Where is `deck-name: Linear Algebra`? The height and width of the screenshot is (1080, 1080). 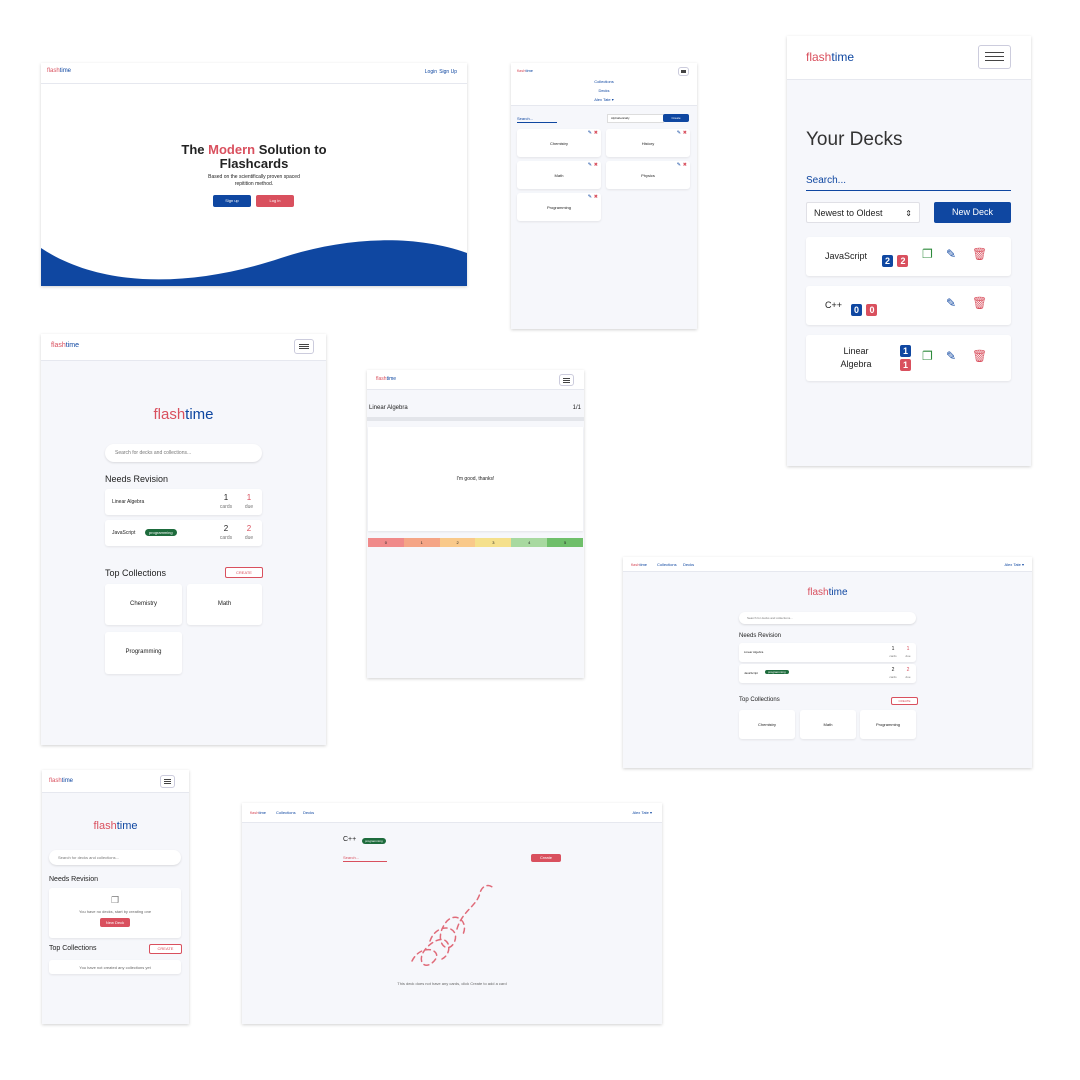
deck-name: Linear Algebra is located at coordinates (856, 357).